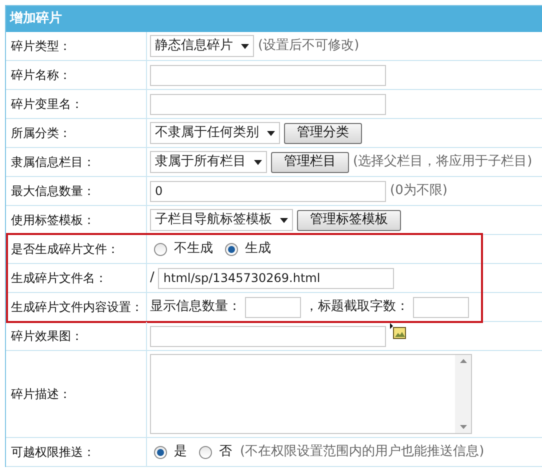 The height and width of the screenshot is (473, 542). I want to click on row-label: 碎片类型：, so click(41, 46).